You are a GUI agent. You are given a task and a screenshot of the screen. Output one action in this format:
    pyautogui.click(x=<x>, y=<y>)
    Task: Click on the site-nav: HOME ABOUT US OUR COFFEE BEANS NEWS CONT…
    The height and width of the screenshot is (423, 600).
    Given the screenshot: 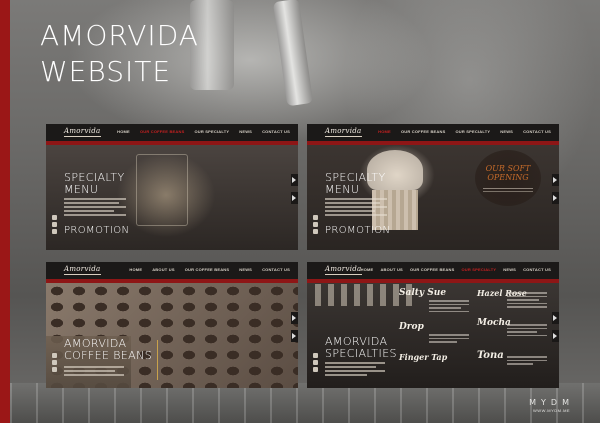 What is the action you would take?
    pyautogui.click(x=209, y=269)
    